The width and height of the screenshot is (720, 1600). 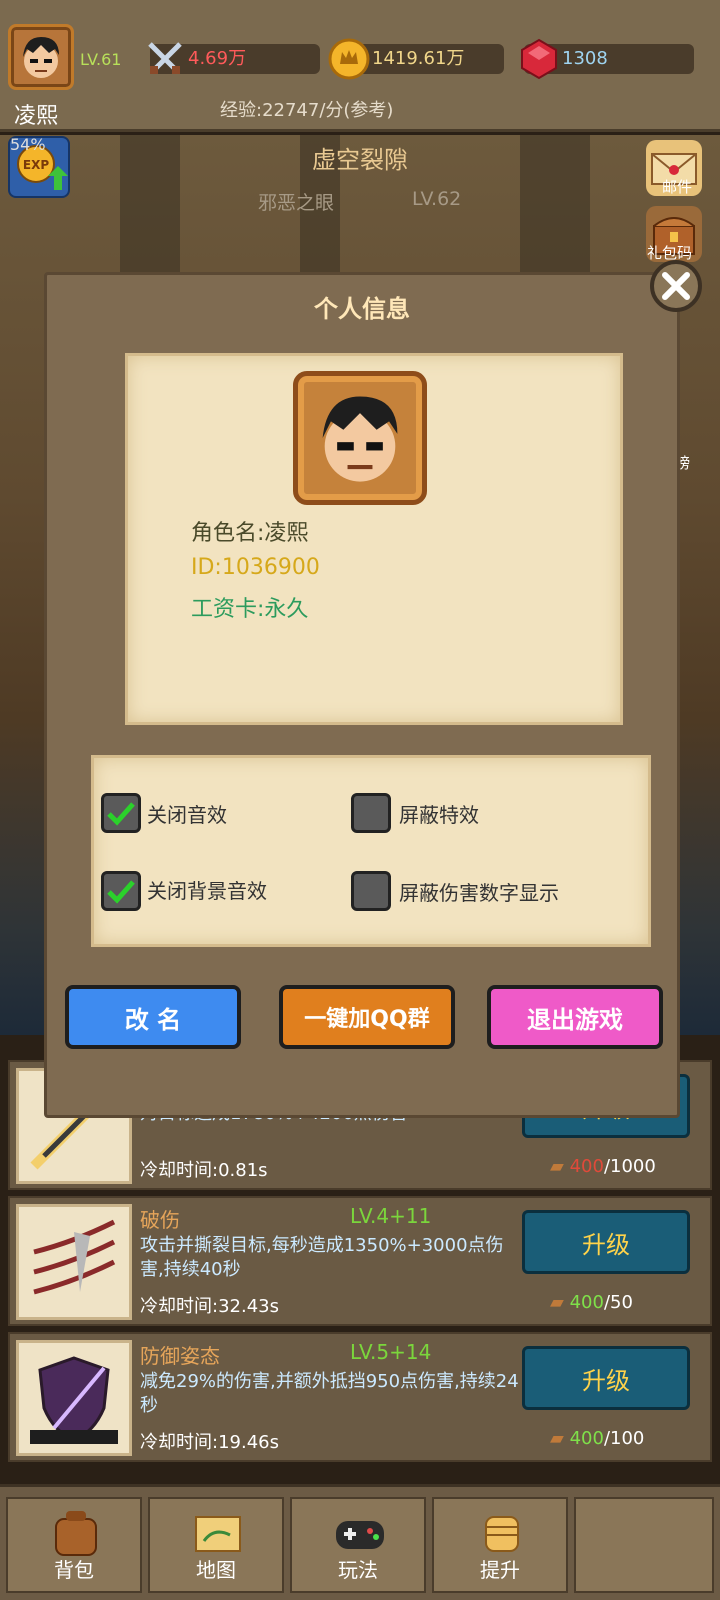 I want to click on option-label: 关闭背景音效, so click(x=207, y=891).